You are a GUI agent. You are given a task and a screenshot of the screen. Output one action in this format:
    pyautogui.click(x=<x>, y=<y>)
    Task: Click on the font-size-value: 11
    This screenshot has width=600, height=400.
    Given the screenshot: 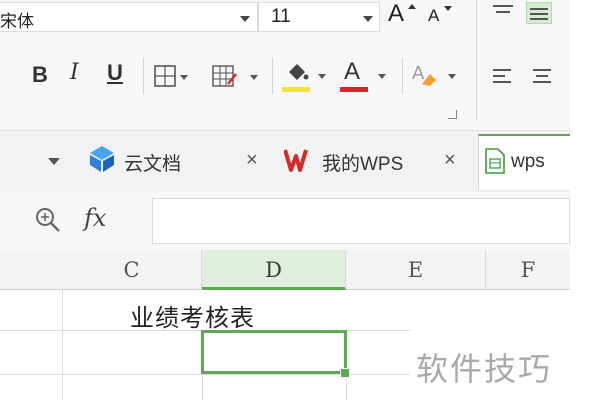 What is the action you would take?
    pyautogui.click(x=281, y=16)
    